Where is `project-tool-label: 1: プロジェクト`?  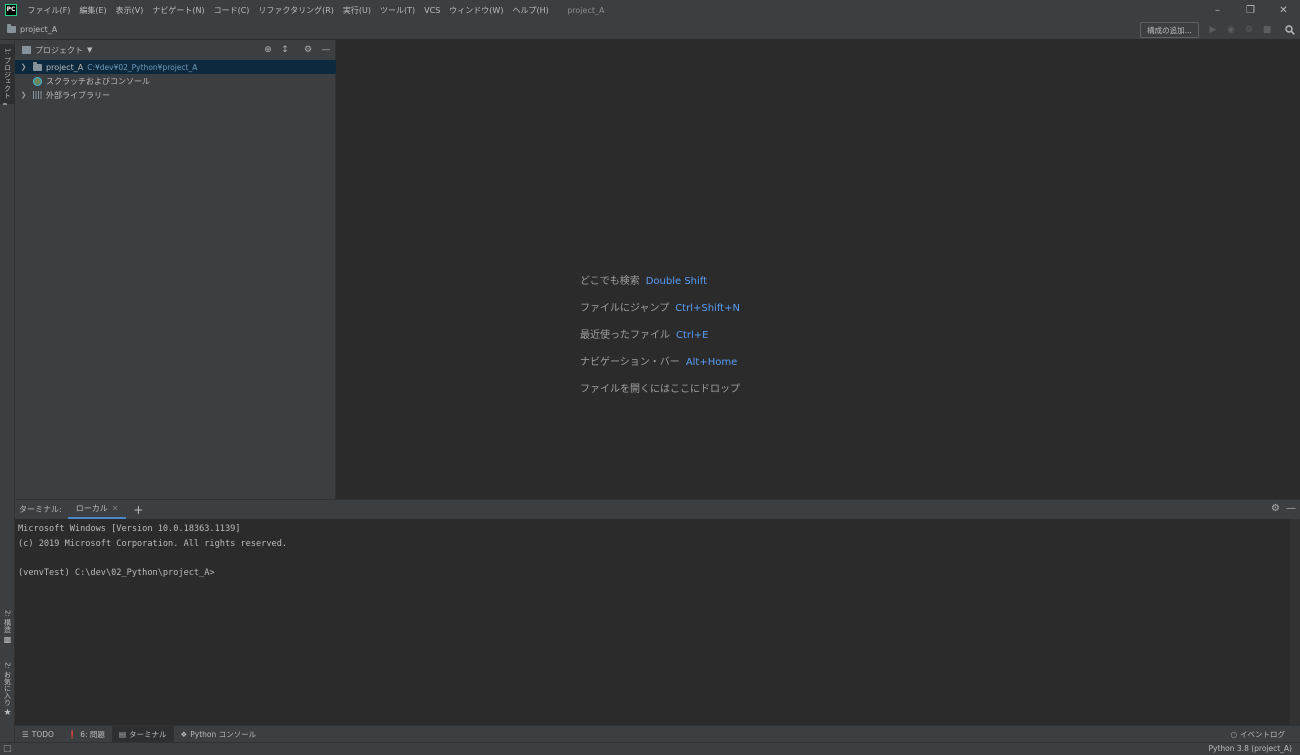
project-tool-label: 1: プロジェクト is located at coordinates (7, 74).